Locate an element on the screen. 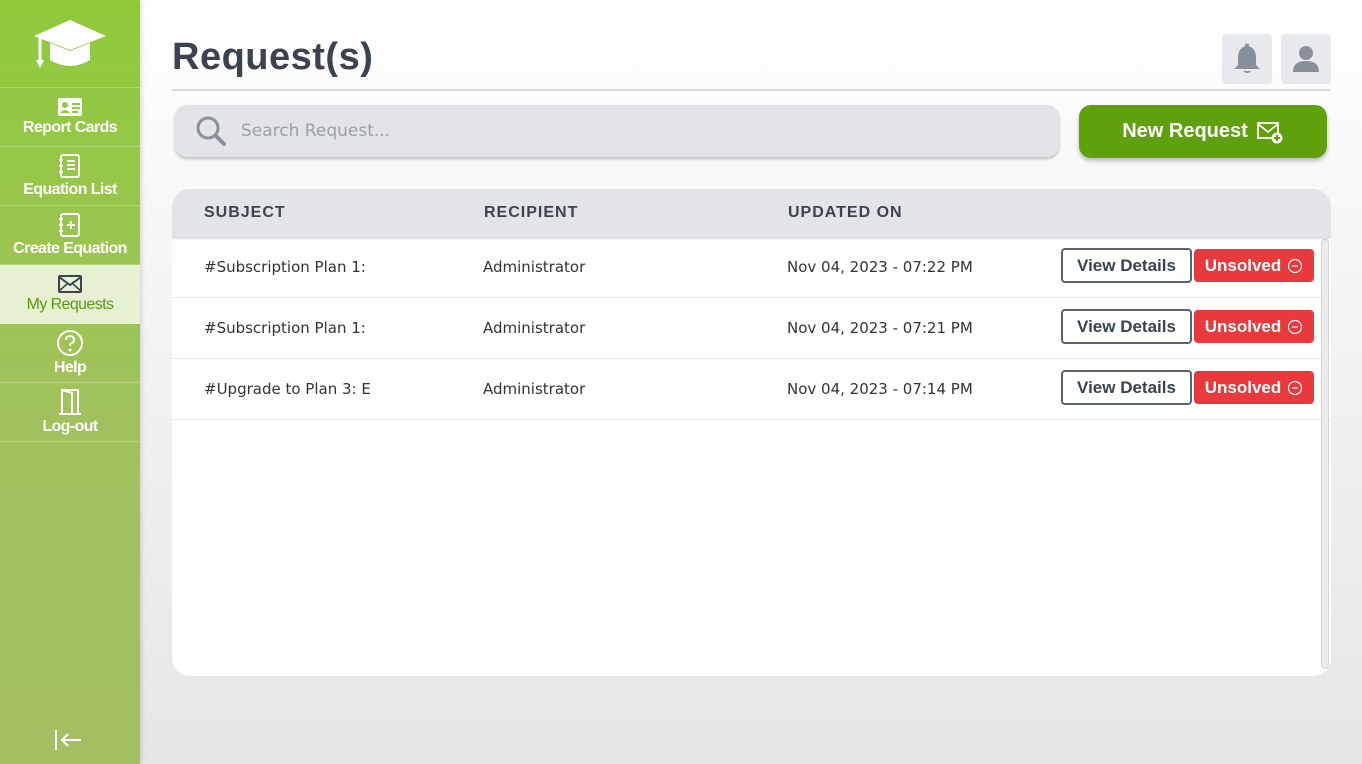 Image resolution: width=1362 pixels, height=764 pixels. new-request-label: New Request is located at coordinates (1185, 131).